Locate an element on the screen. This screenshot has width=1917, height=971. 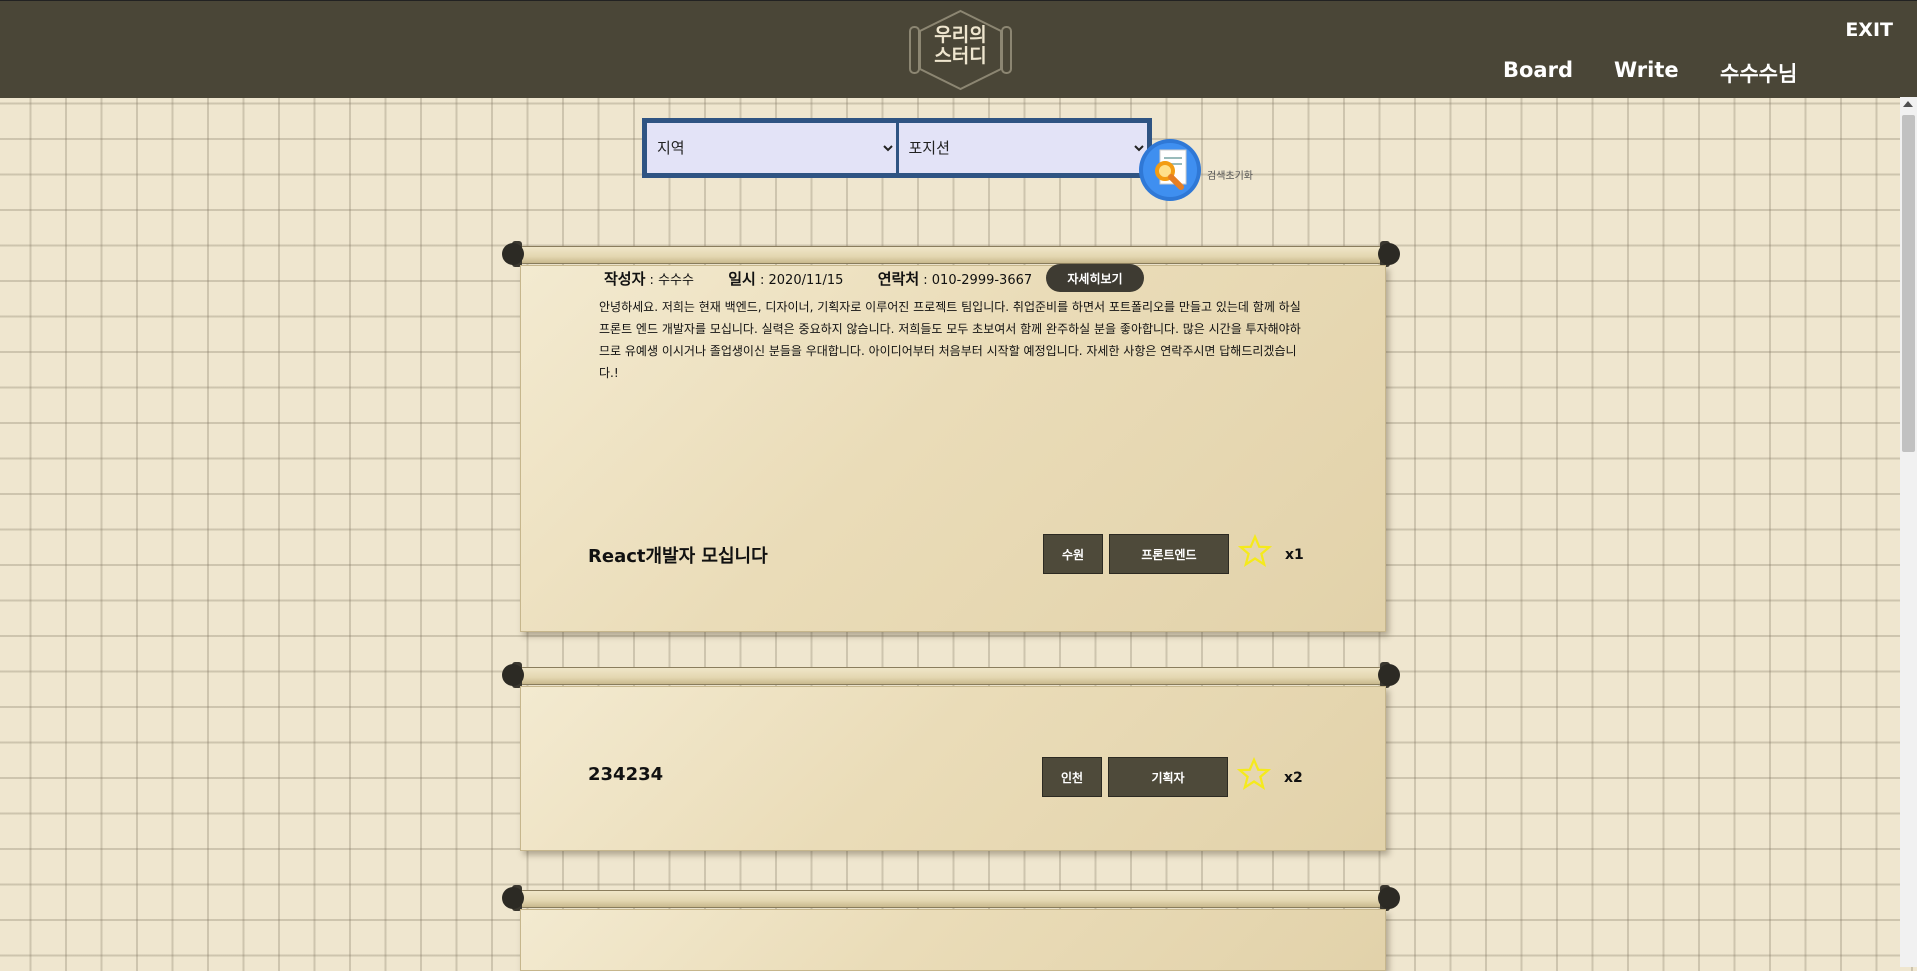
search-document-icon is located at coordinates (1170, 170).